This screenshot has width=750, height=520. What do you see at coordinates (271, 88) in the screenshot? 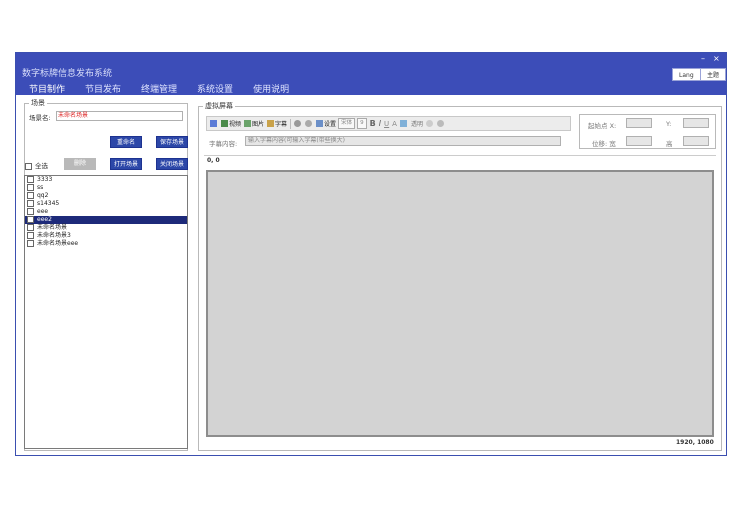
I see `menu-usage-help: 使用说明` at bounding box center [271, 88].